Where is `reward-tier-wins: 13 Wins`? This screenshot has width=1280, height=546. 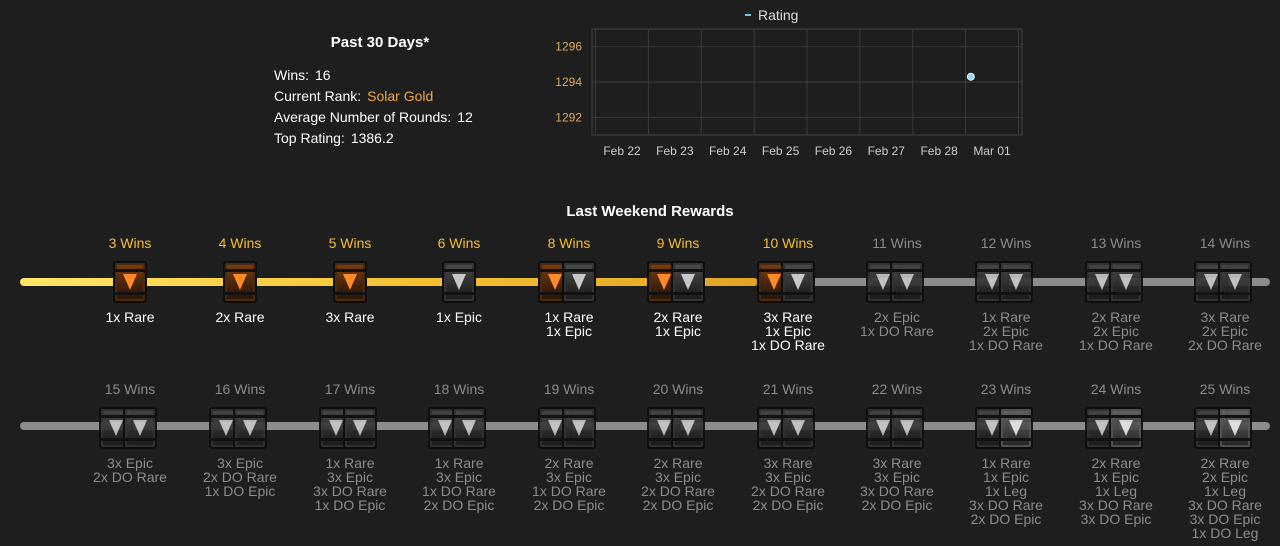 reward-tier-wins: 13 Wins is located at coordinates (1116, 243).